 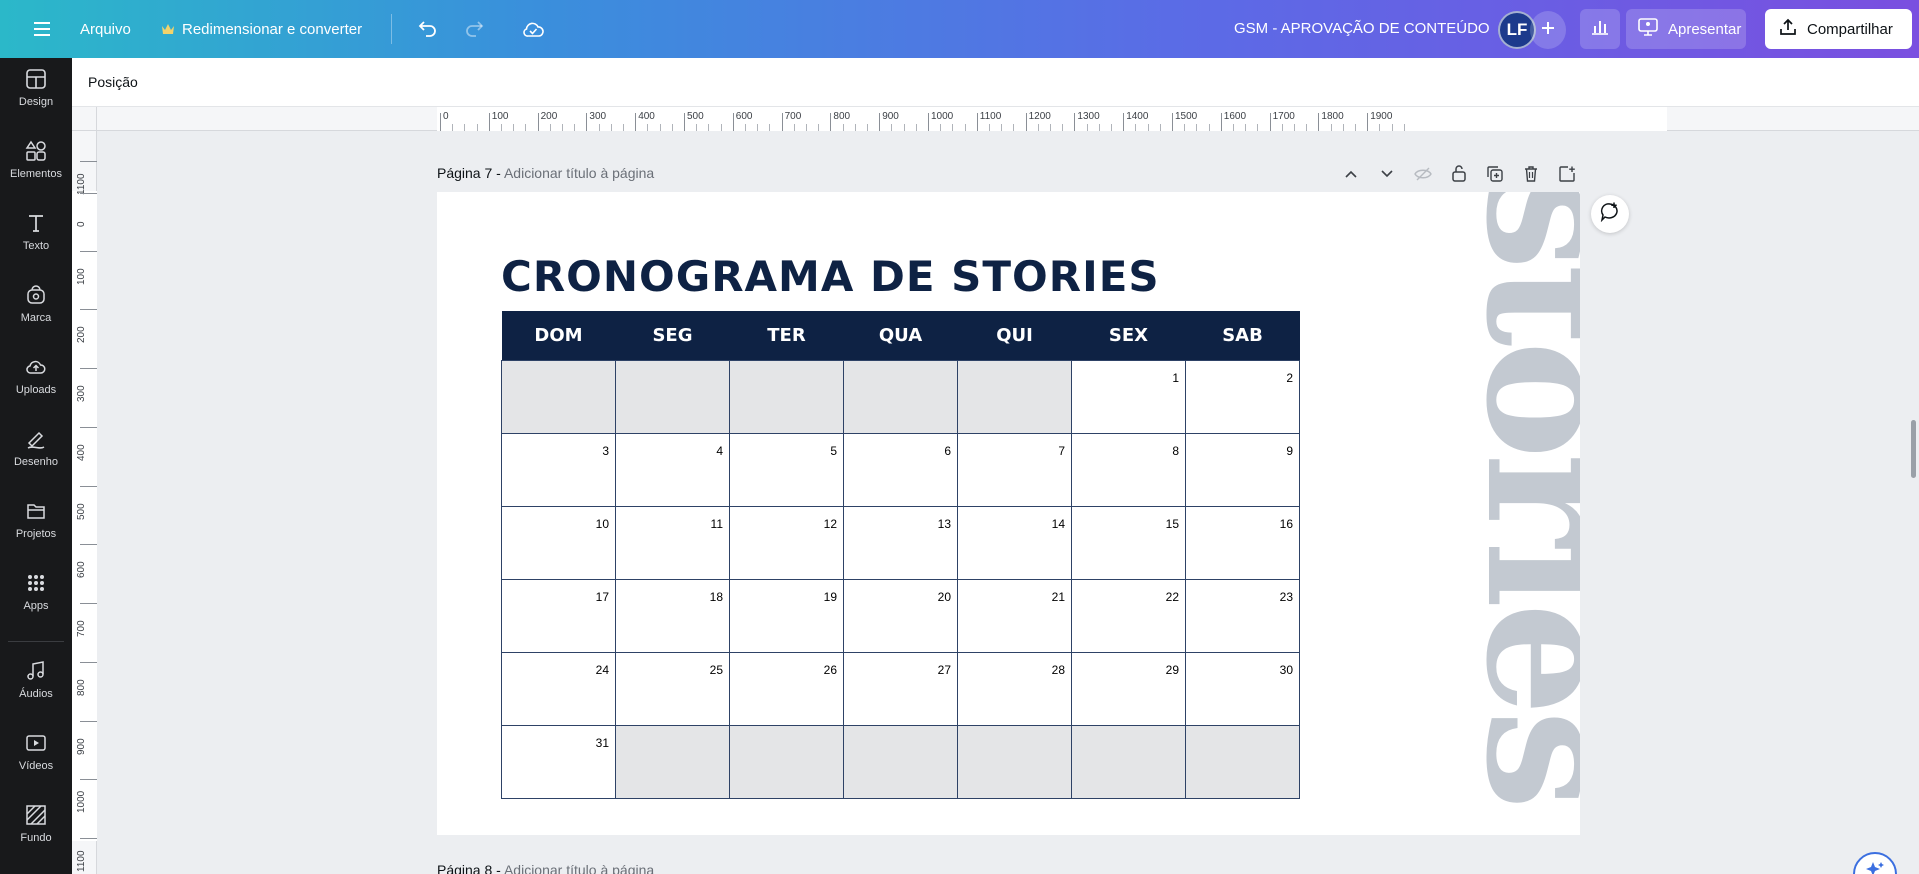 I want to click on calendar-day-cell: 23, so click(x=1242, y=615).